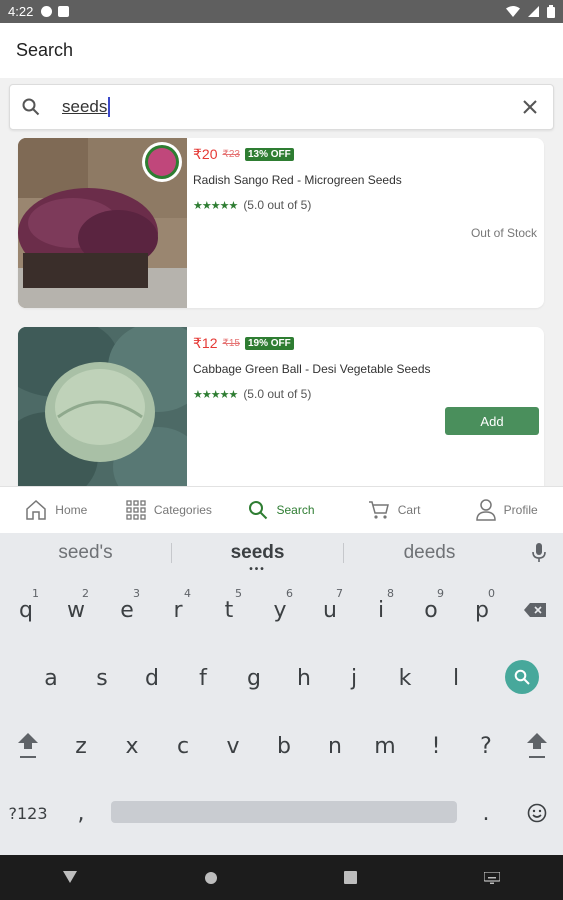  Describe the element at coordinates (86, 107) in the screenshot. I see `search-input: seeds` at that location.